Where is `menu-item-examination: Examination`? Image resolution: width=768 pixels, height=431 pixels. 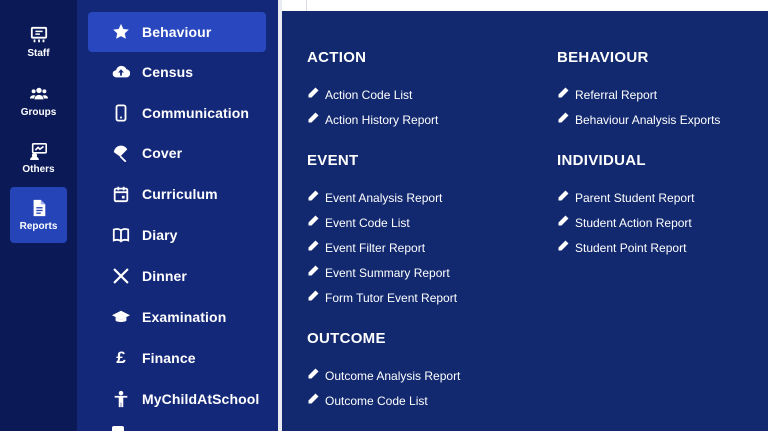 menu-item-examination: Examination is located at coordinates (177, 317).